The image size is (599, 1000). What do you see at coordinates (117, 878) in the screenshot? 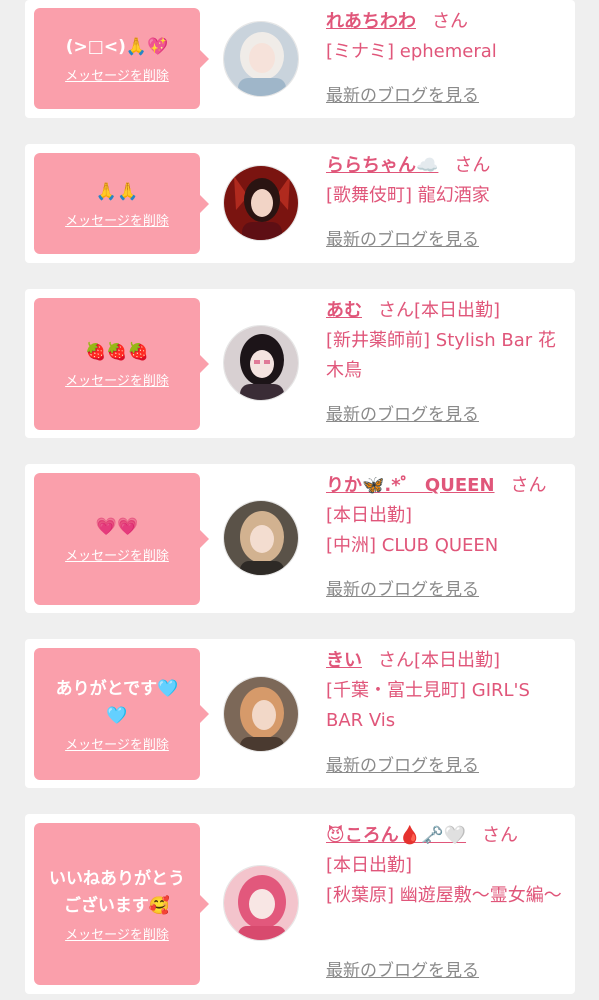
I see `message-line: いいねありがとう` at bounding box center [117, 878].